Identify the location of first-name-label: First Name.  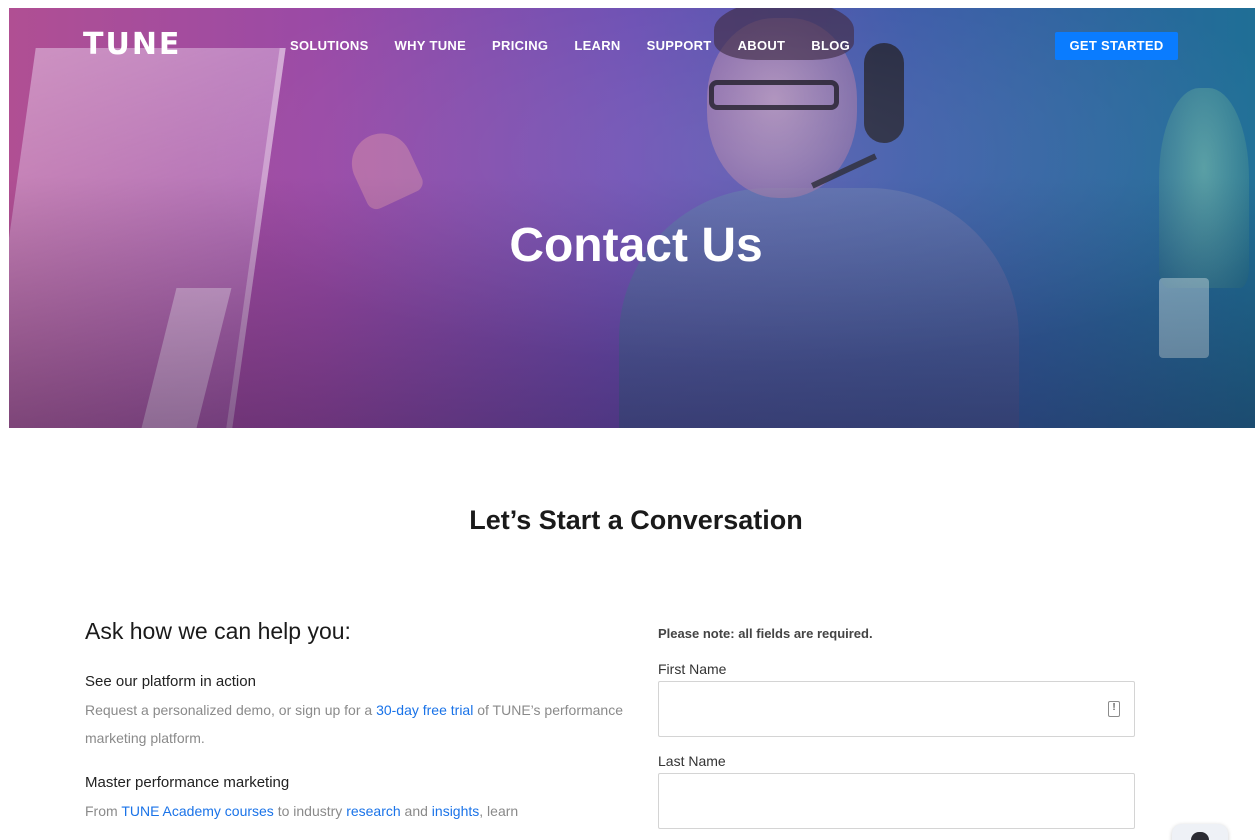
(692, 669).